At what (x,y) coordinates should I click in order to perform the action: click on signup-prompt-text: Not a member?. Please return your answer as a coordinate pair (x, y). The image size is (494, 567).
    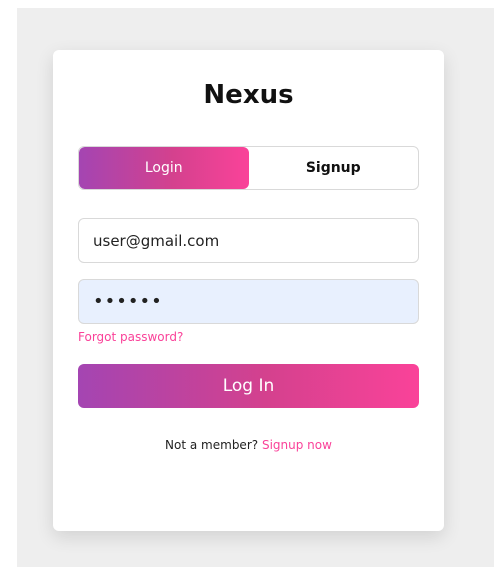
    Looking at the image, I should click on (212, 445).